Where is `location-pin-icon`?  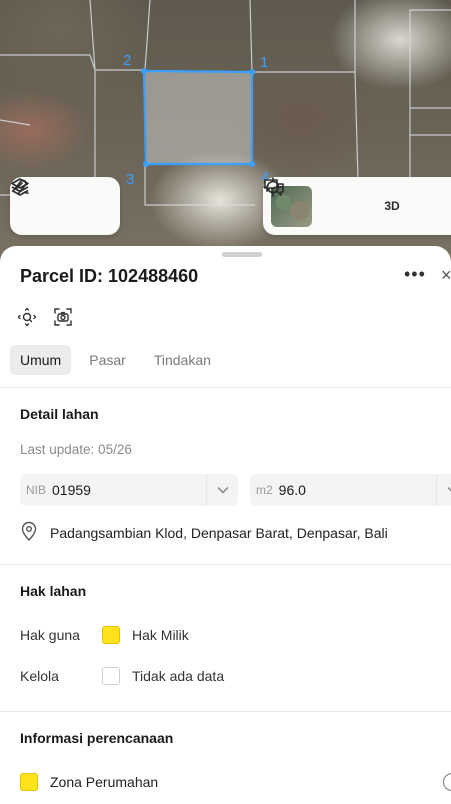 location-pin-icon is located at coordinates (29, 532).